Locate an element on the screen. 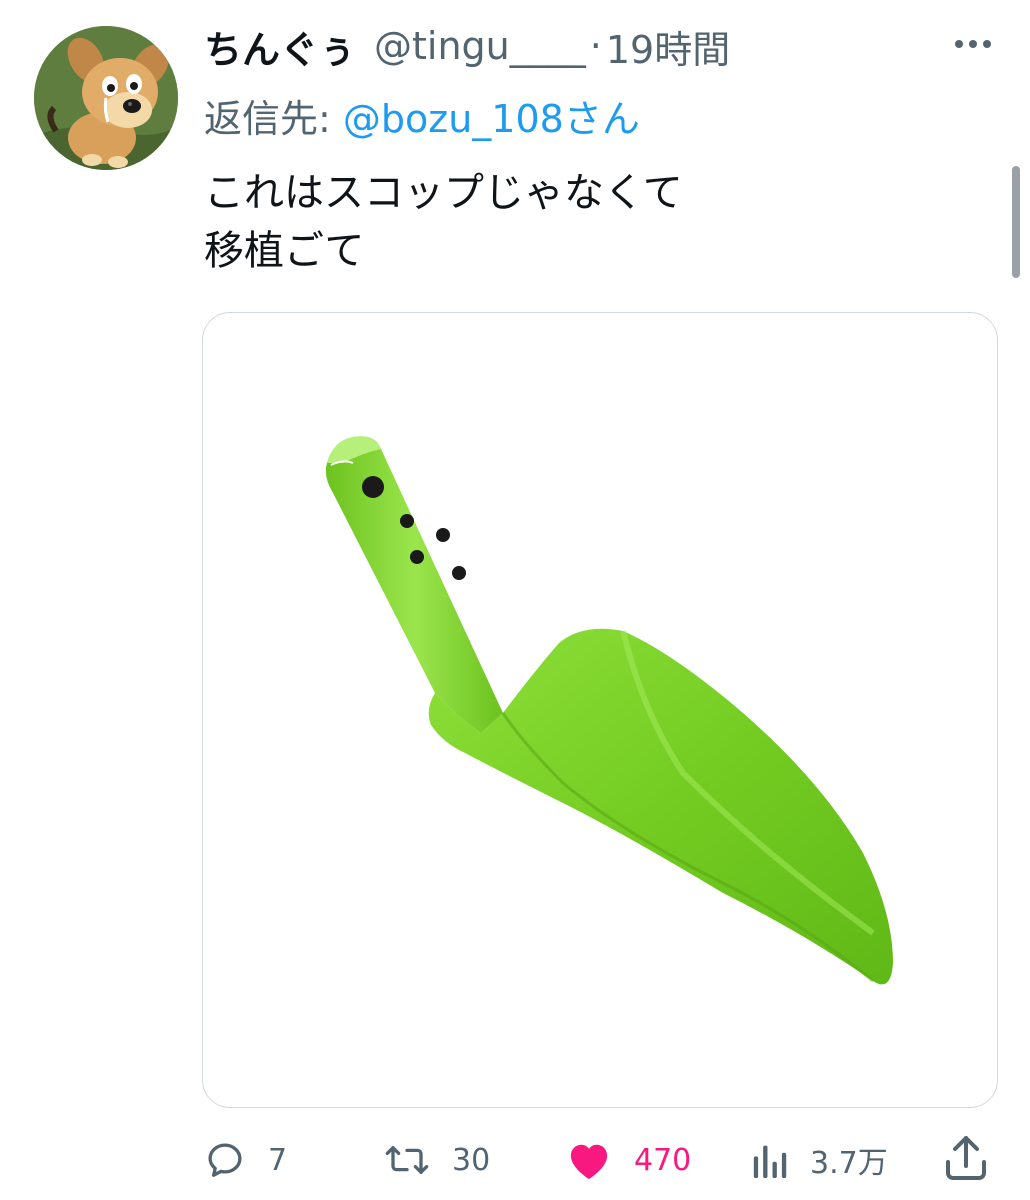 The width and height of the screenshot is (1030, 1200). retweet-count: 30 is located at coordinates (471, 1160).